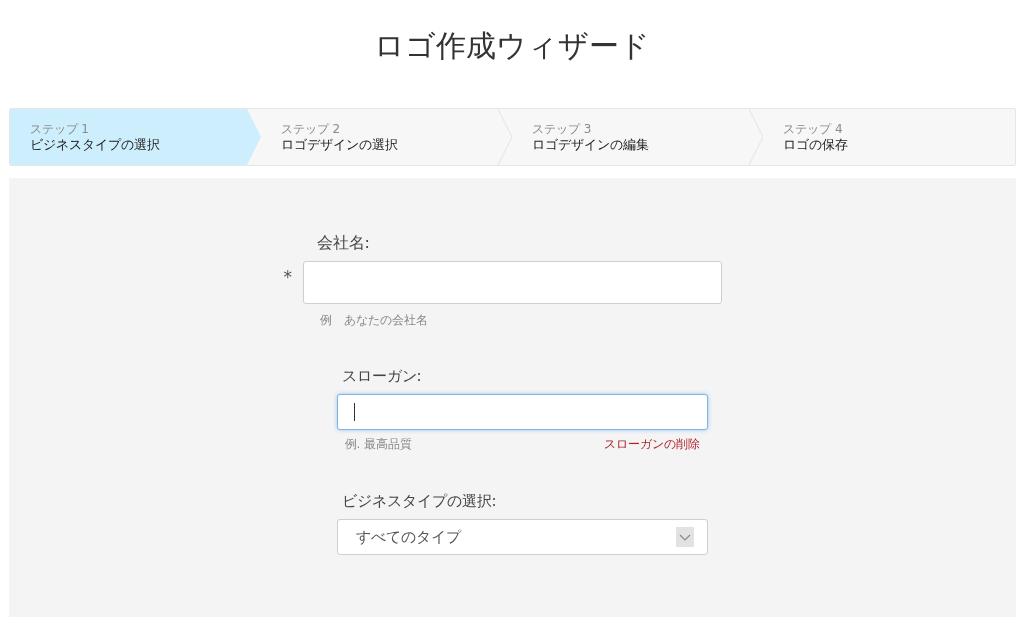  What do you see at coordinates (382, 376) in the screenshot?
I see `field-label: スローガン:` at bounding box center [382, 376].